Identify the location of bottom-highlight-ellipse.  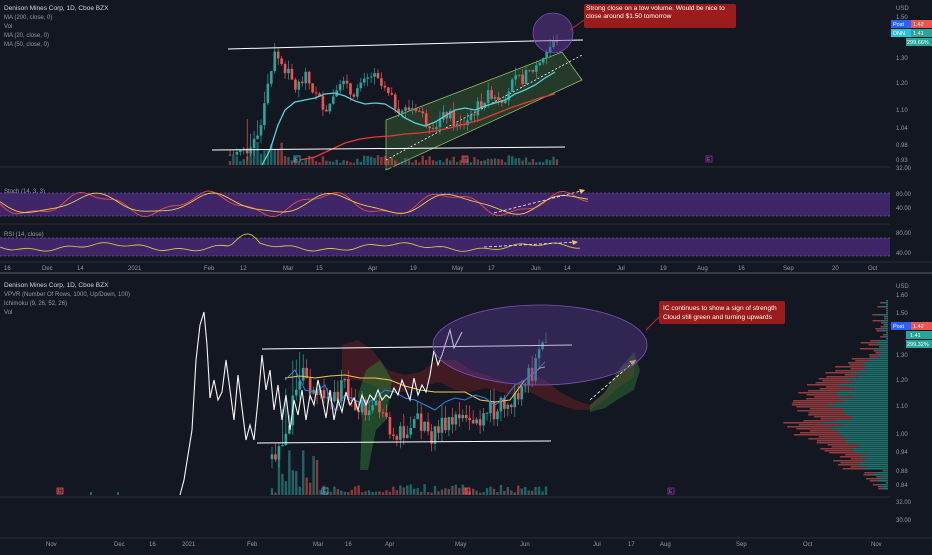
(540, 345).